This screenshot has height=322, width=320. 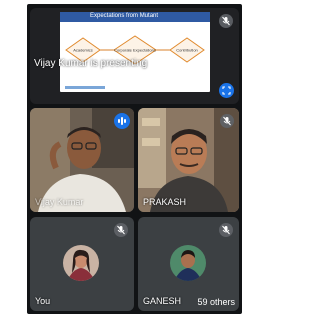 I want to click on others-count: 59 others, so click(x=216, y=302).